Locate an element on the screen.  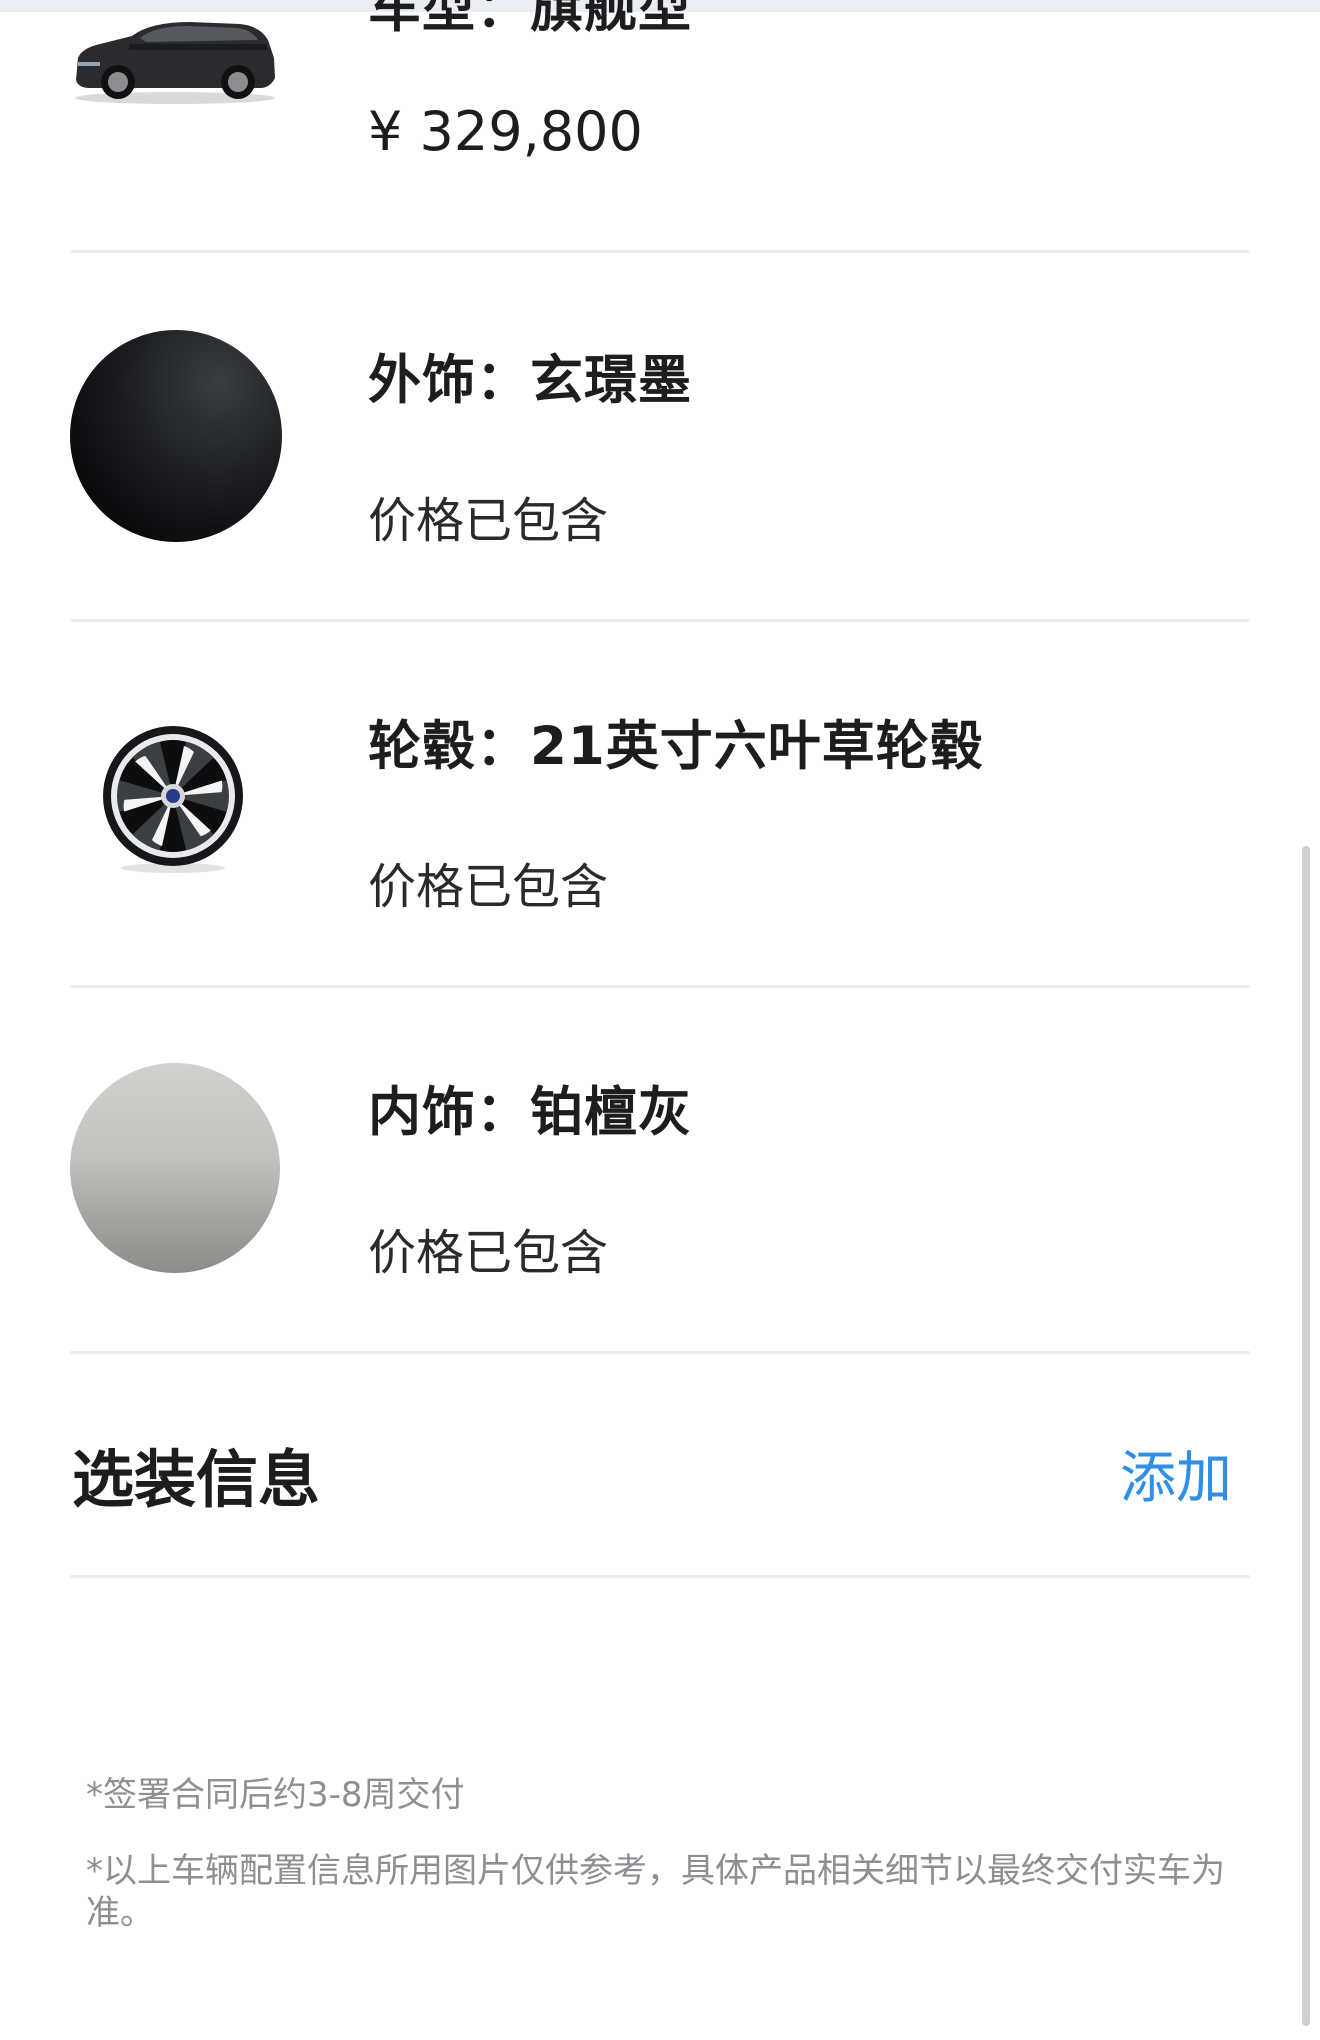
vertical-scrollbar is located at coordinates (1306, 1436).